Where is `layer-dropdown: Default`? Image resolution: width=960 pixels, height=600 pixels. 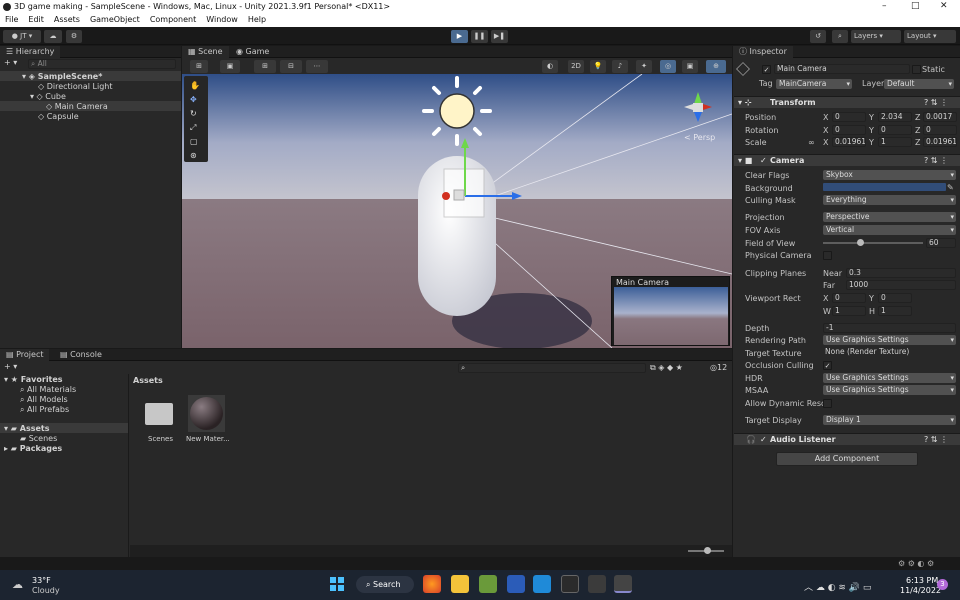 layer-dropdown: Default is located at coordinates (919, 84).